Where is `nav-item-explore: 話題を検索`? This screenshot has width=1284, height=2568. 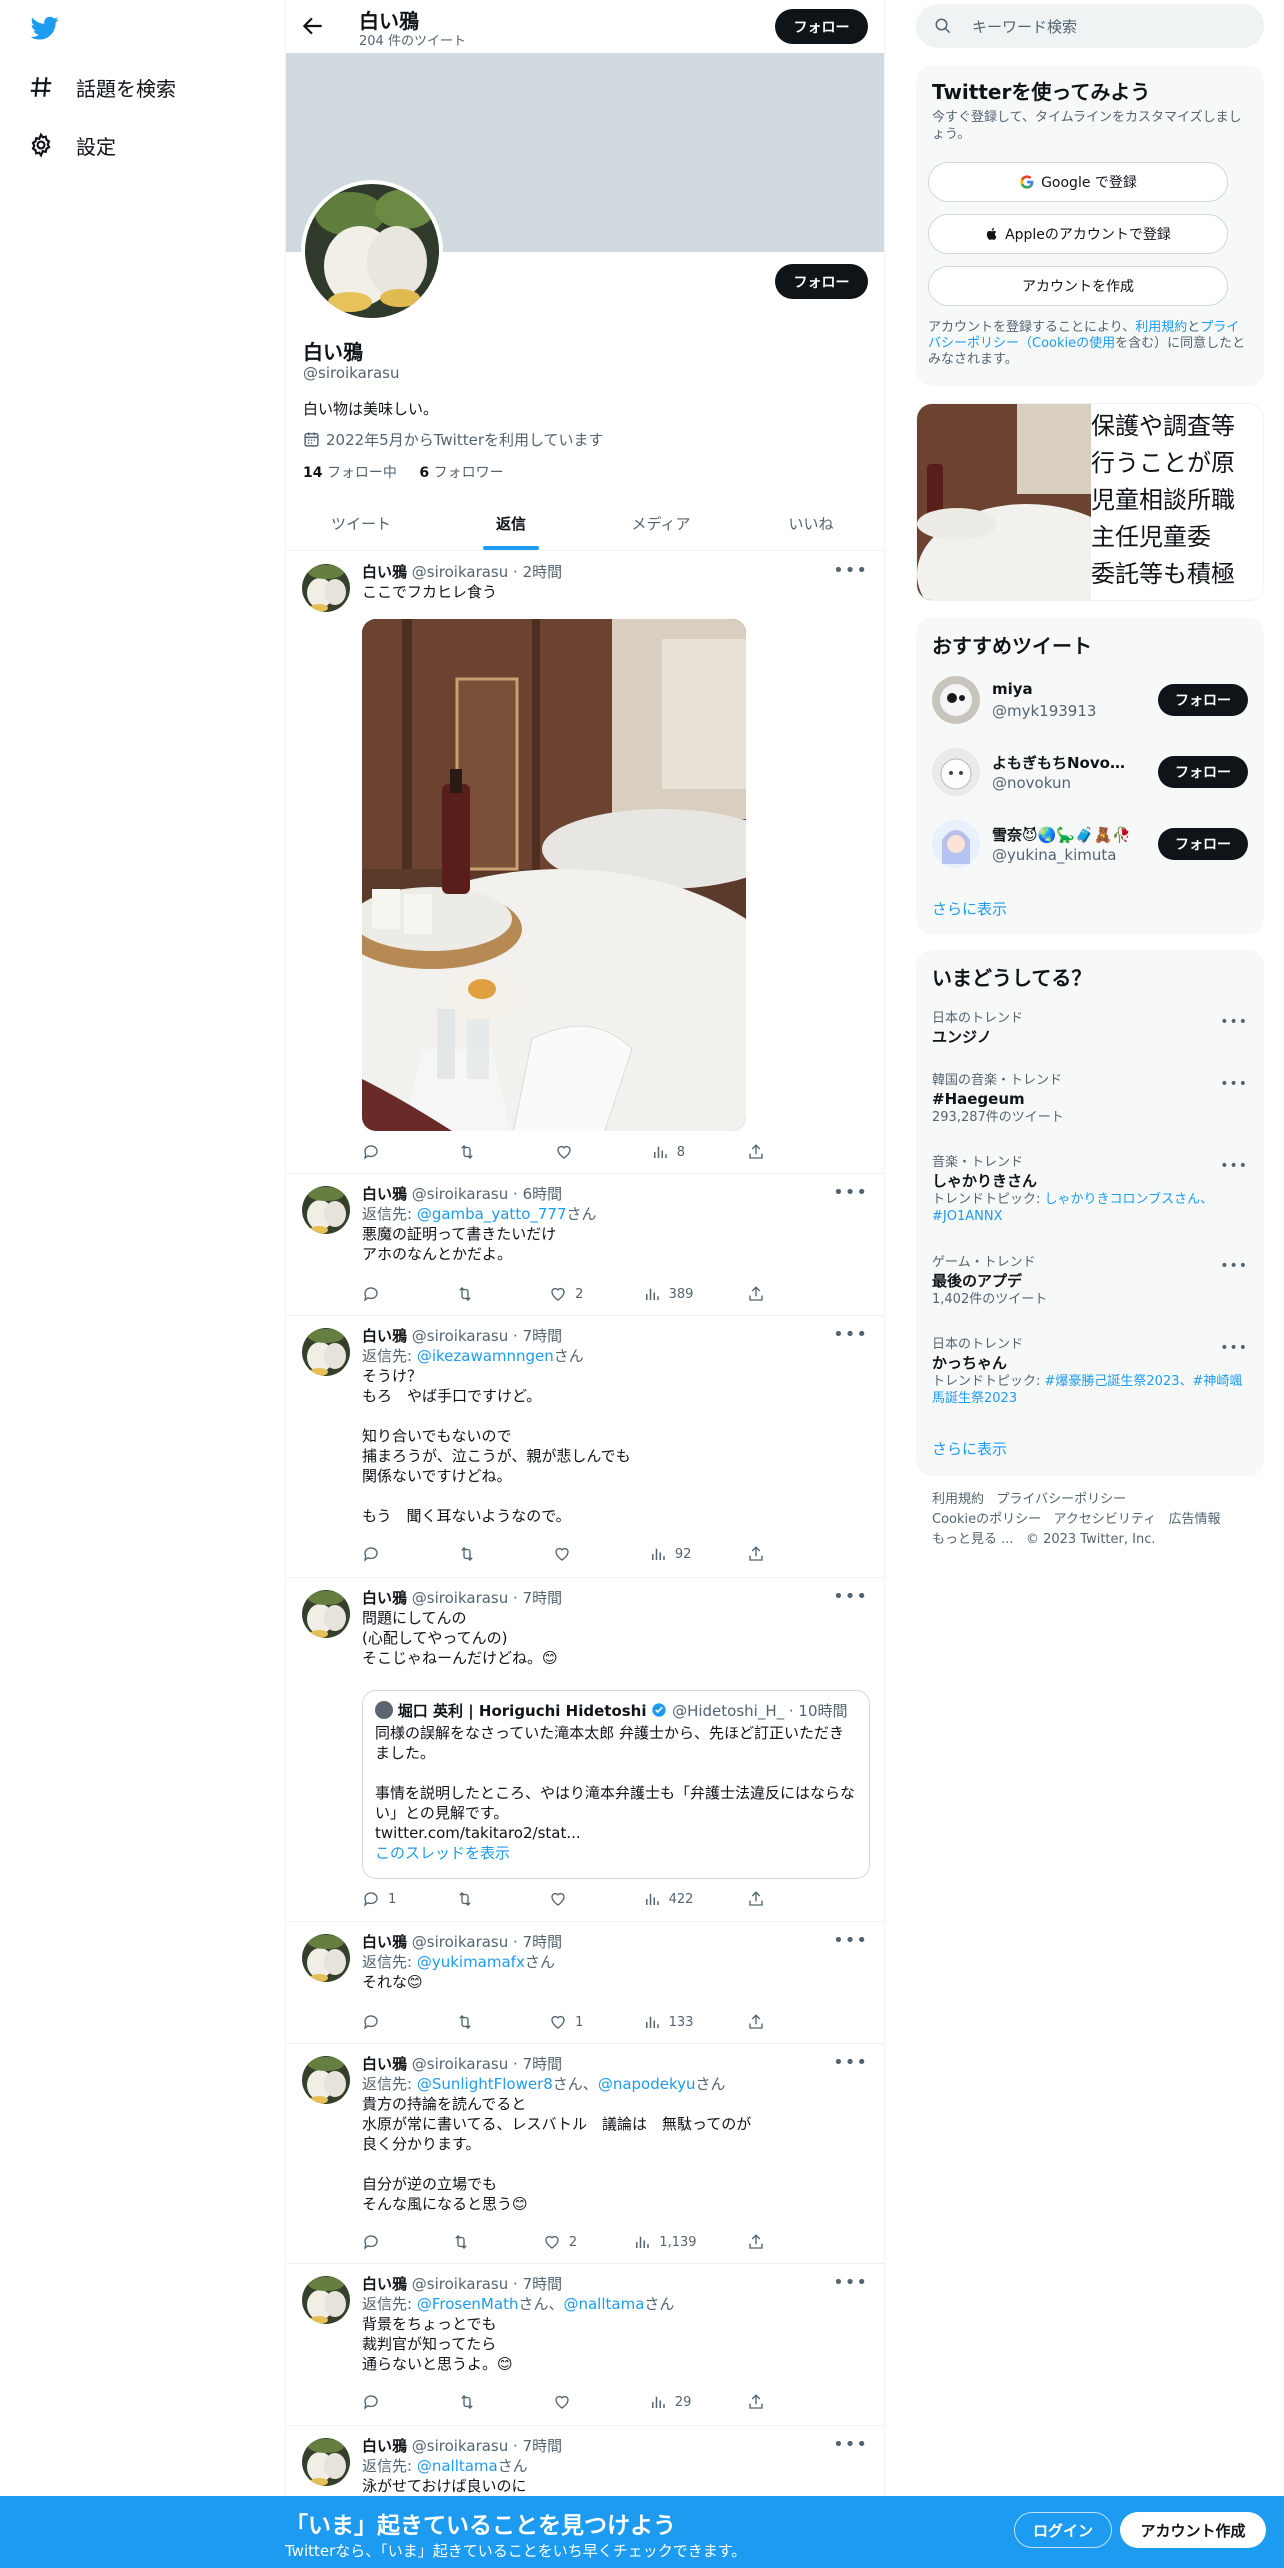
nav-item-explore: 話題を検索 is located at coordinates (102, 87).